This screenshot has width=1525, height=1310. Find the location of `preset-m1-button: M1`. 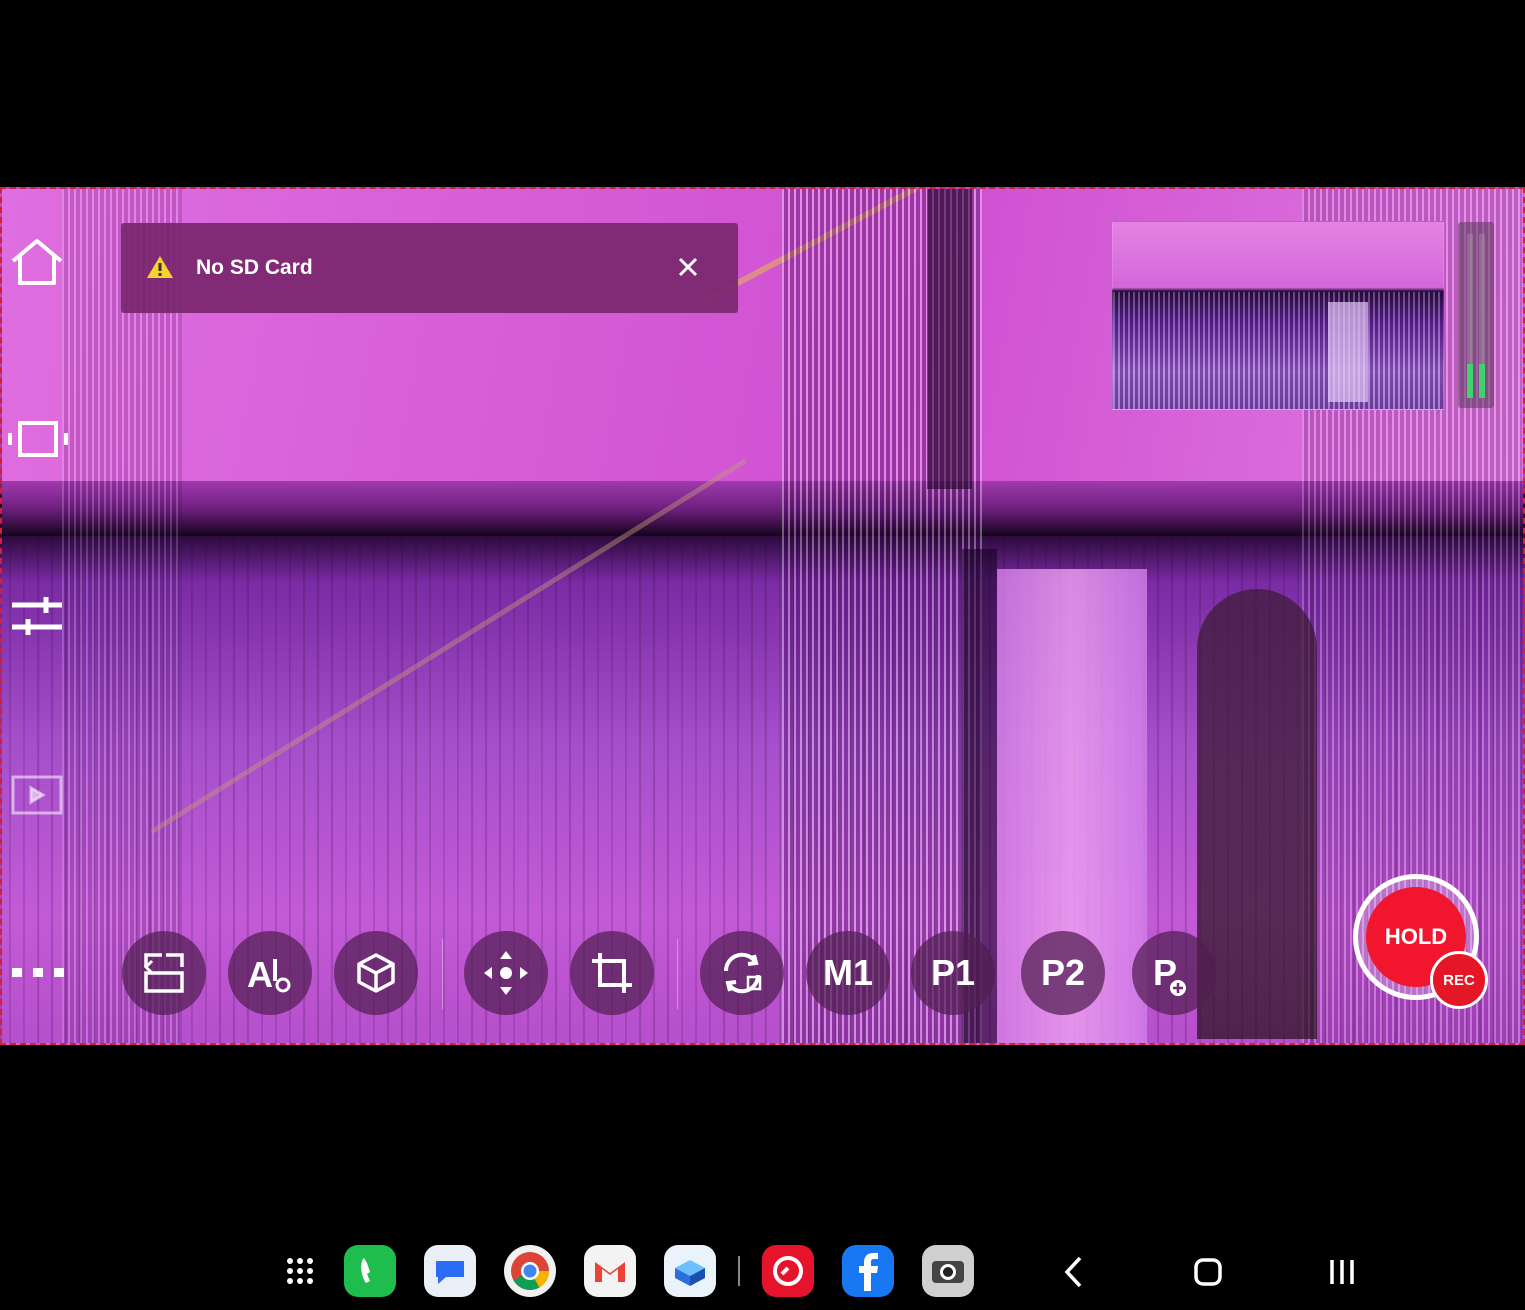

preset-m1-button: M1 is located at coordinates (848, 973).